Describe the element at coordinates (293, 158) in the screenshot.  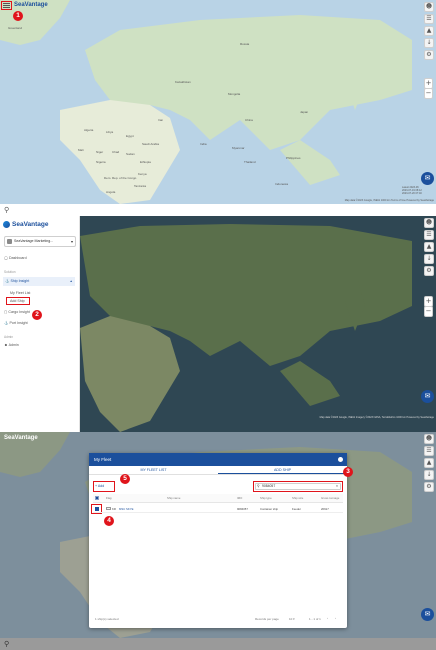
I see `map-label-philippines: Philippines` at that location.